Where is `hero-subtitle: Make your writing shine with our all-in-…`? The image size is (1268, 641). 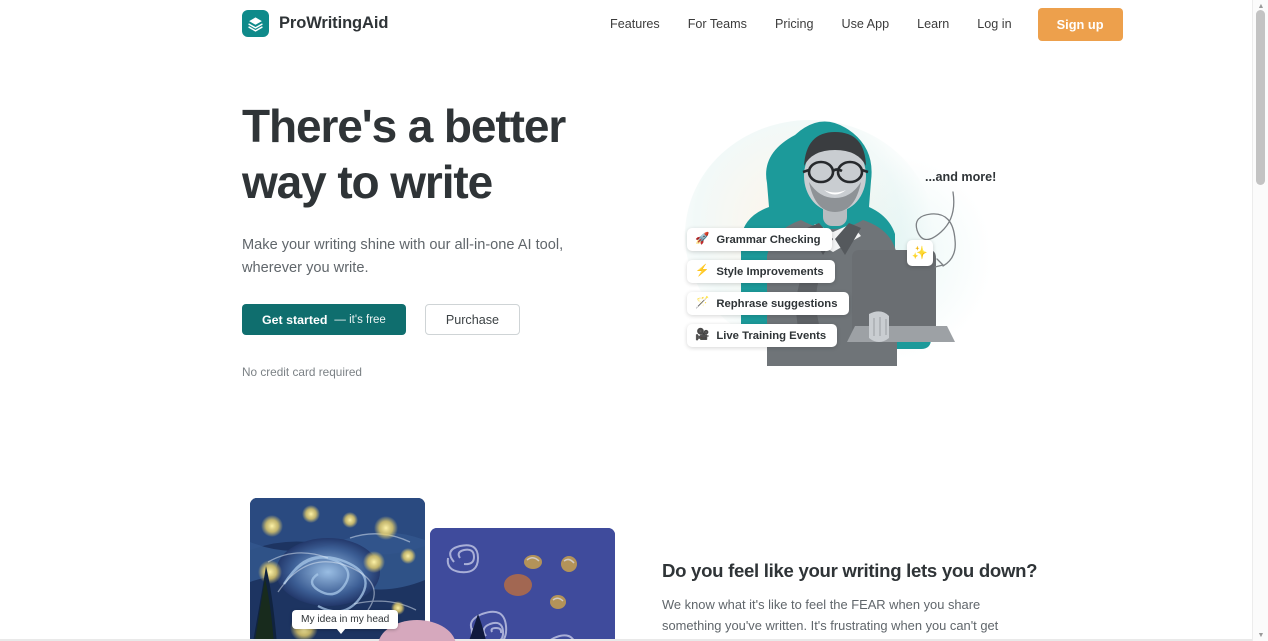
hero-subtitle: Make your writing shine with our all-in-… is located at coordinates (403, 257).